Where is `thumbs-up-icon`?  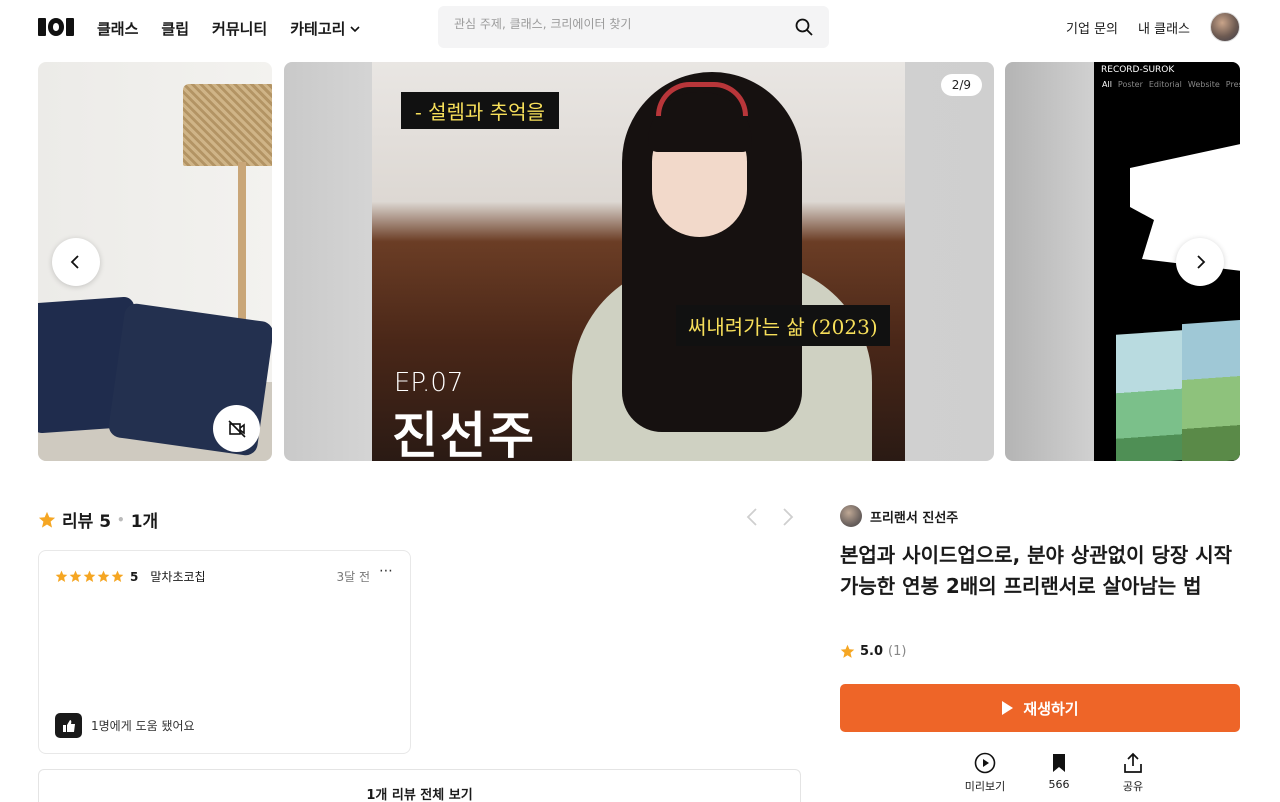
thumbs-up-icon is located at coordinates (68, 725).